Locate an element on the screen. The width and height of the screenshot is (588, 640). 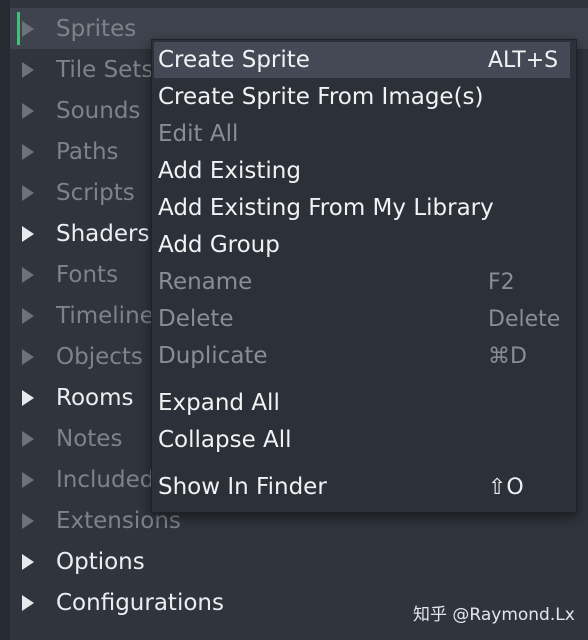
tree-item-label: Shaders is located at coordinates (103, 233).